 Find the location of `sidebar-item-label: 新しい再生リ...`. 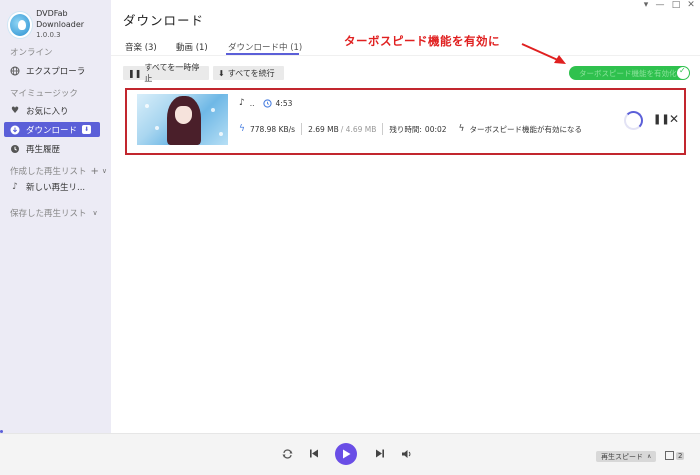

sidebar-item-label: 新しい再生リ... is located at coordinates (56, 187).